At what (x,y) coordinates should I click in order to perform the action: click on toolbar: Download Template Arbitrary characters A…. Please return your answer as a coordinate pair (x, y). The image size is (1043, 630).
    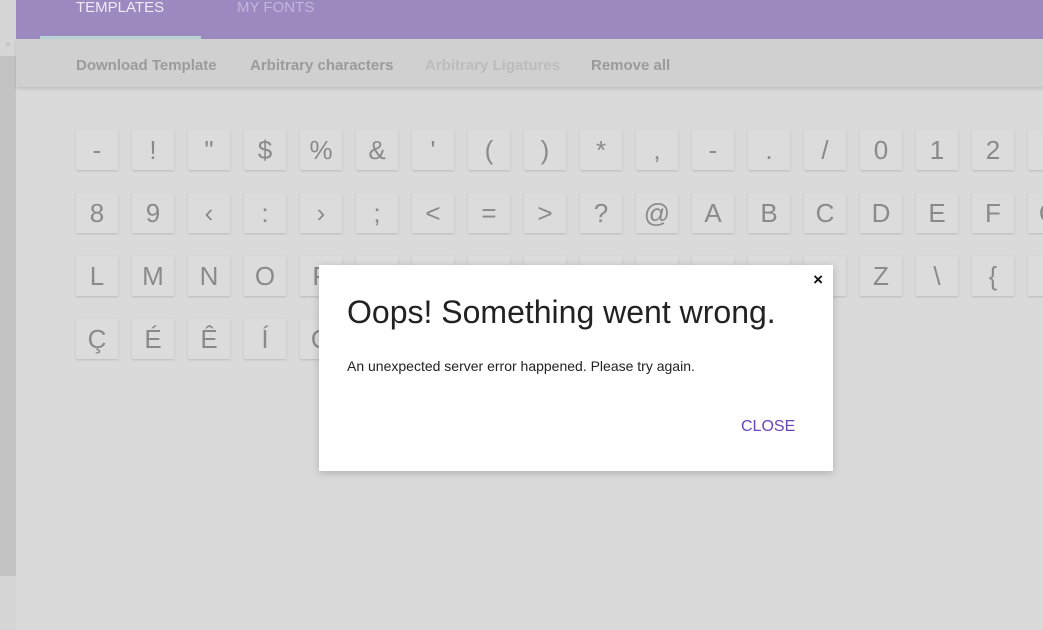
    Looking at the image, I should click on (529, 63).